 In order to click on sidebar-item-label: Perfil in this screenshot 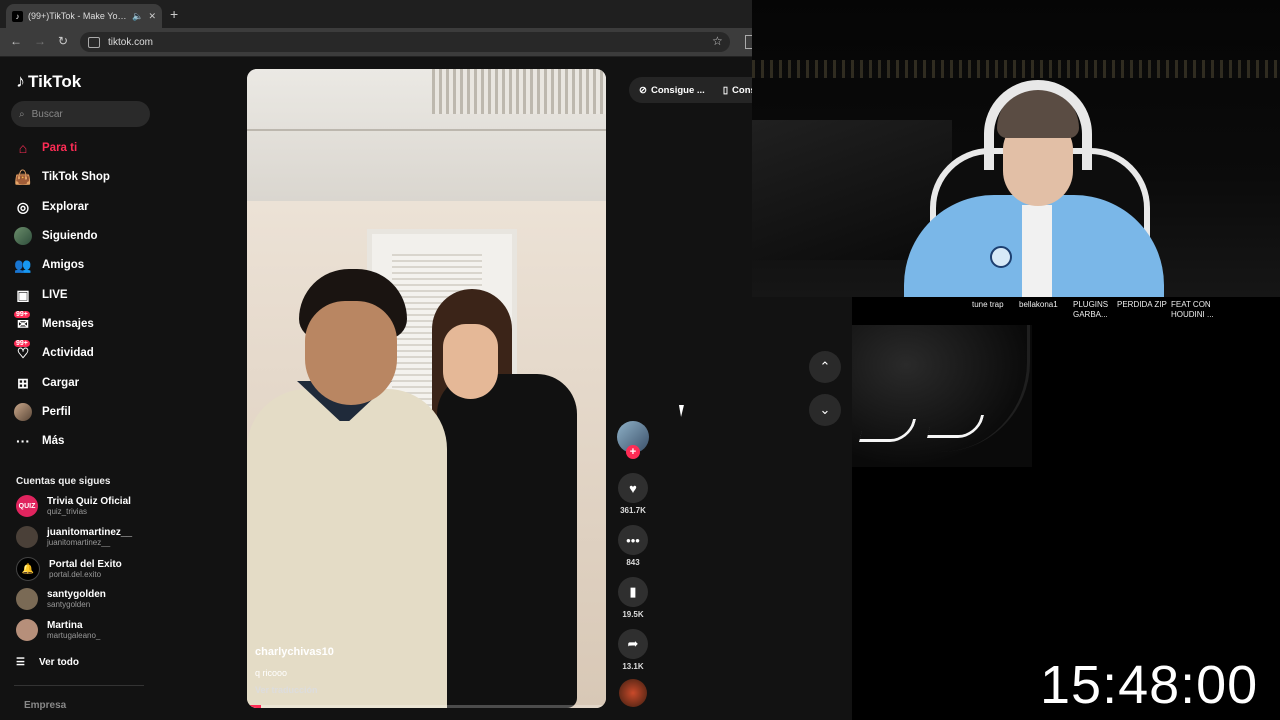, I will do `click(56, 412)`.